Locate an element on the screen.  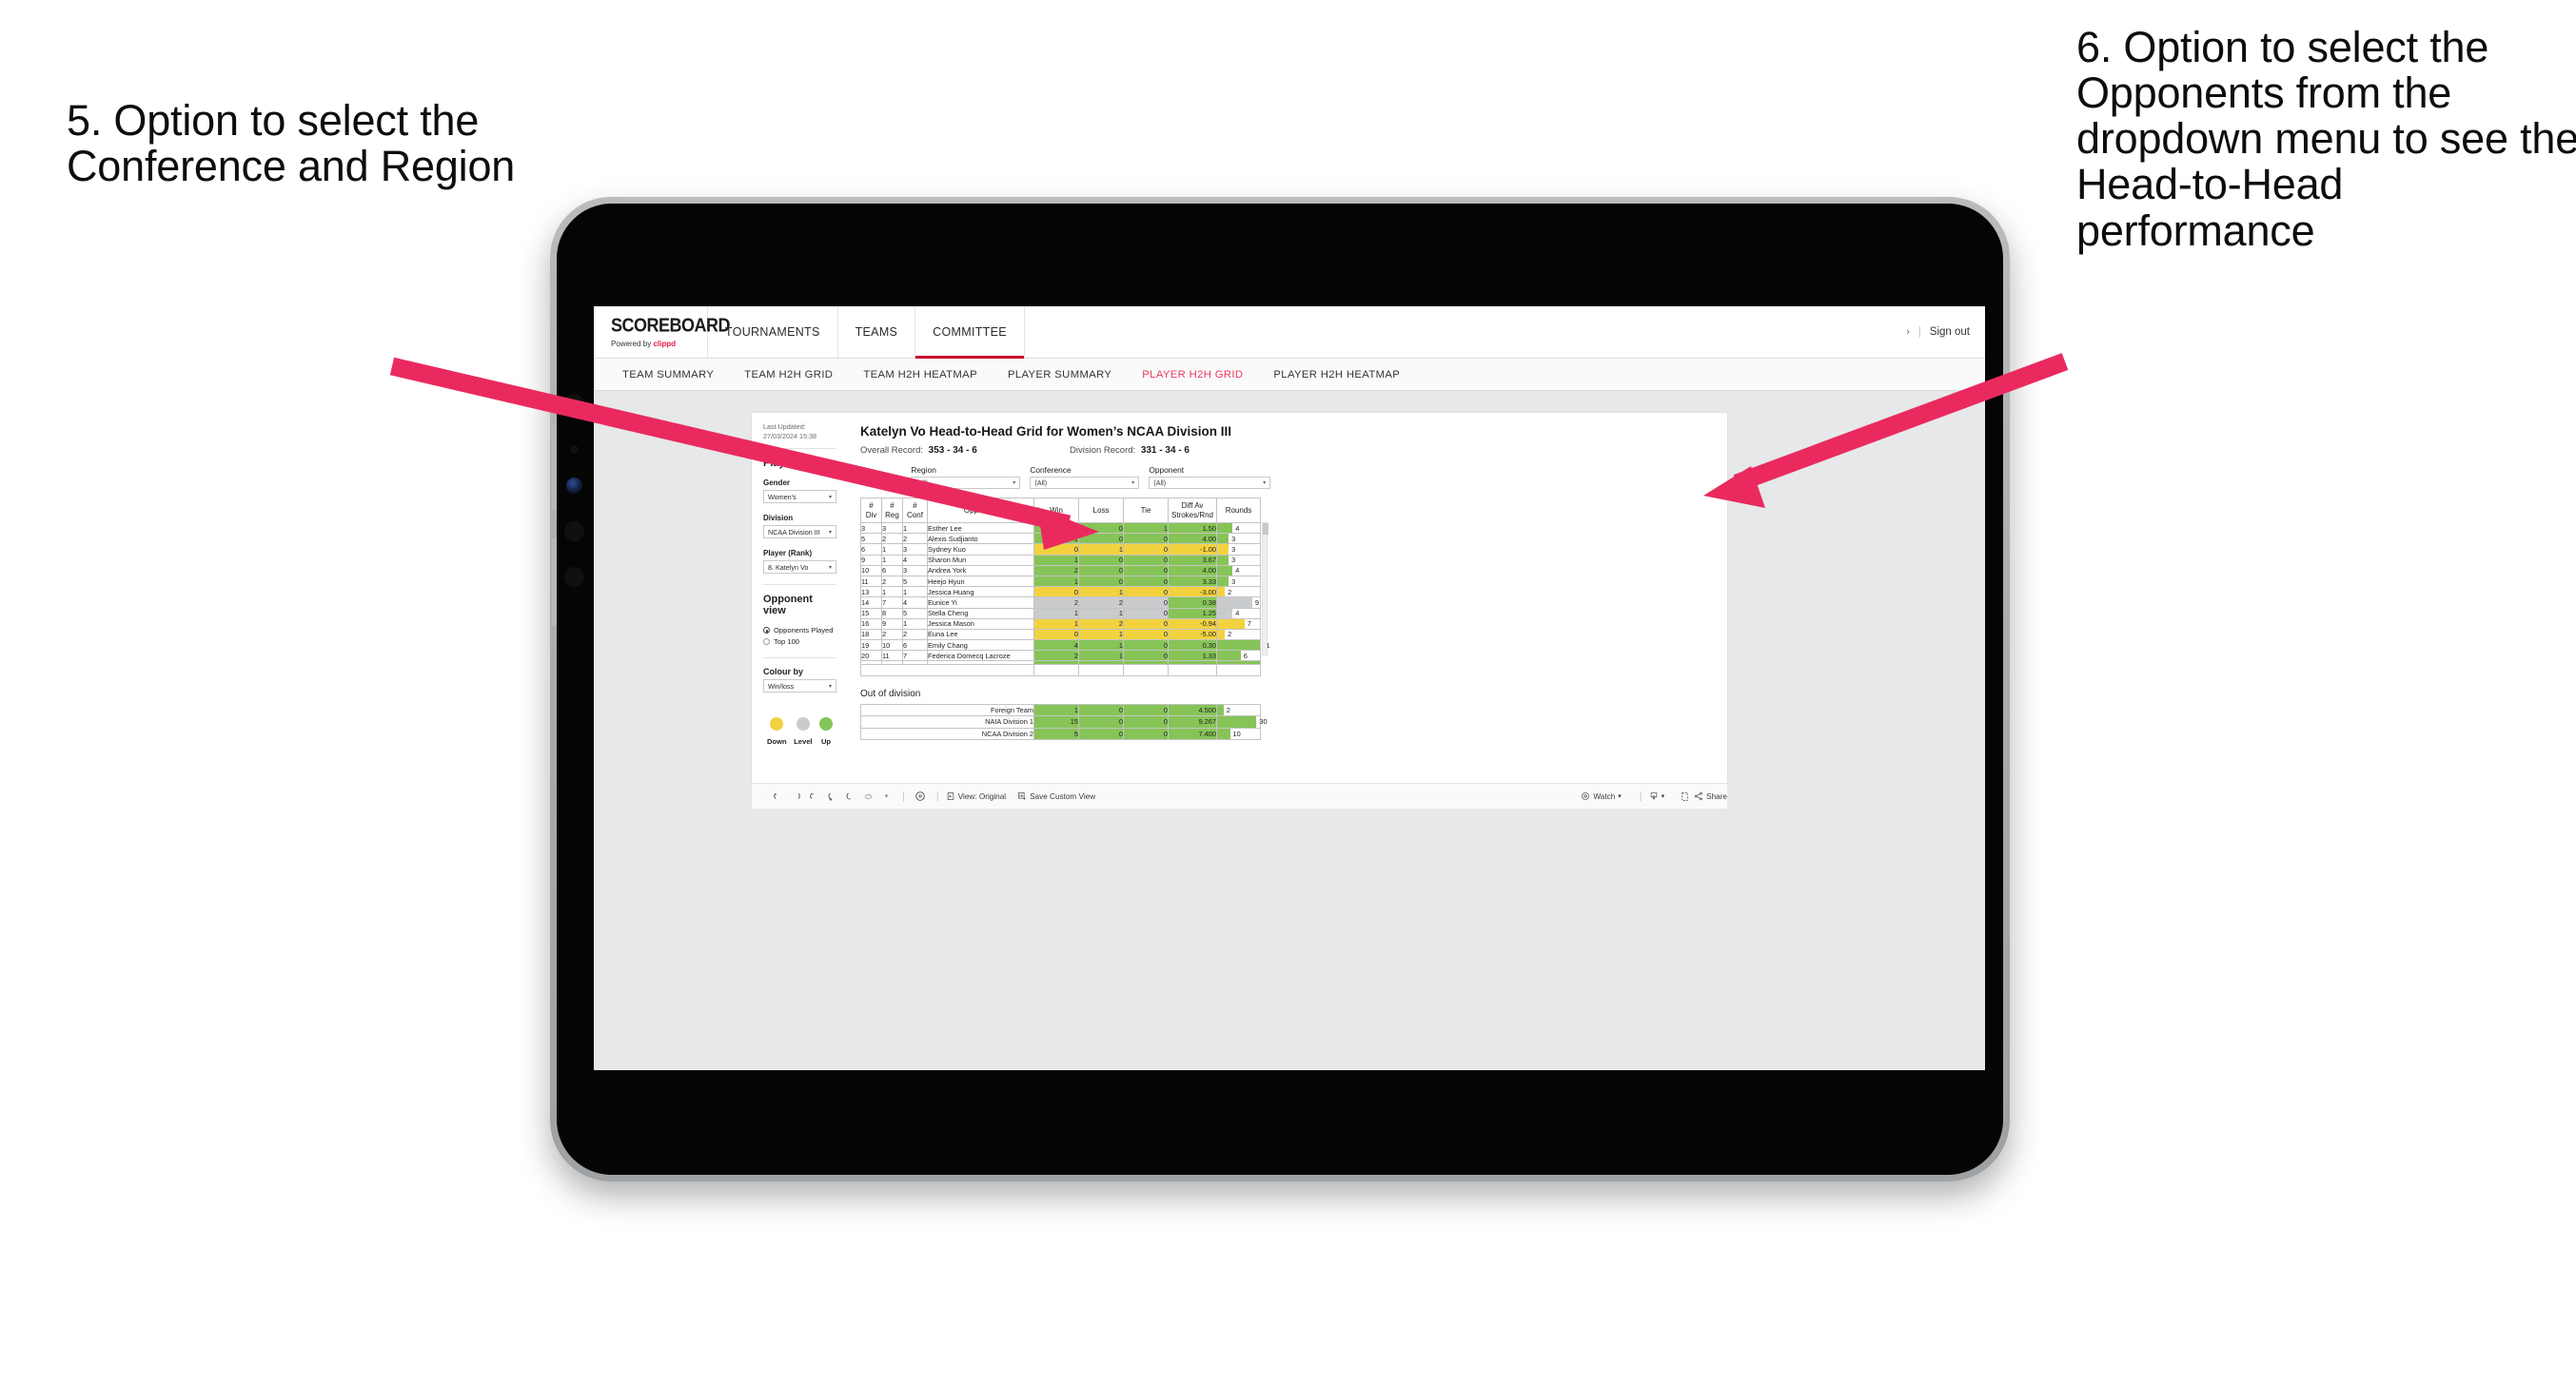
subtab-team-h2h-grid: TEAM H2H GRID is located at coordinates (788, 375).